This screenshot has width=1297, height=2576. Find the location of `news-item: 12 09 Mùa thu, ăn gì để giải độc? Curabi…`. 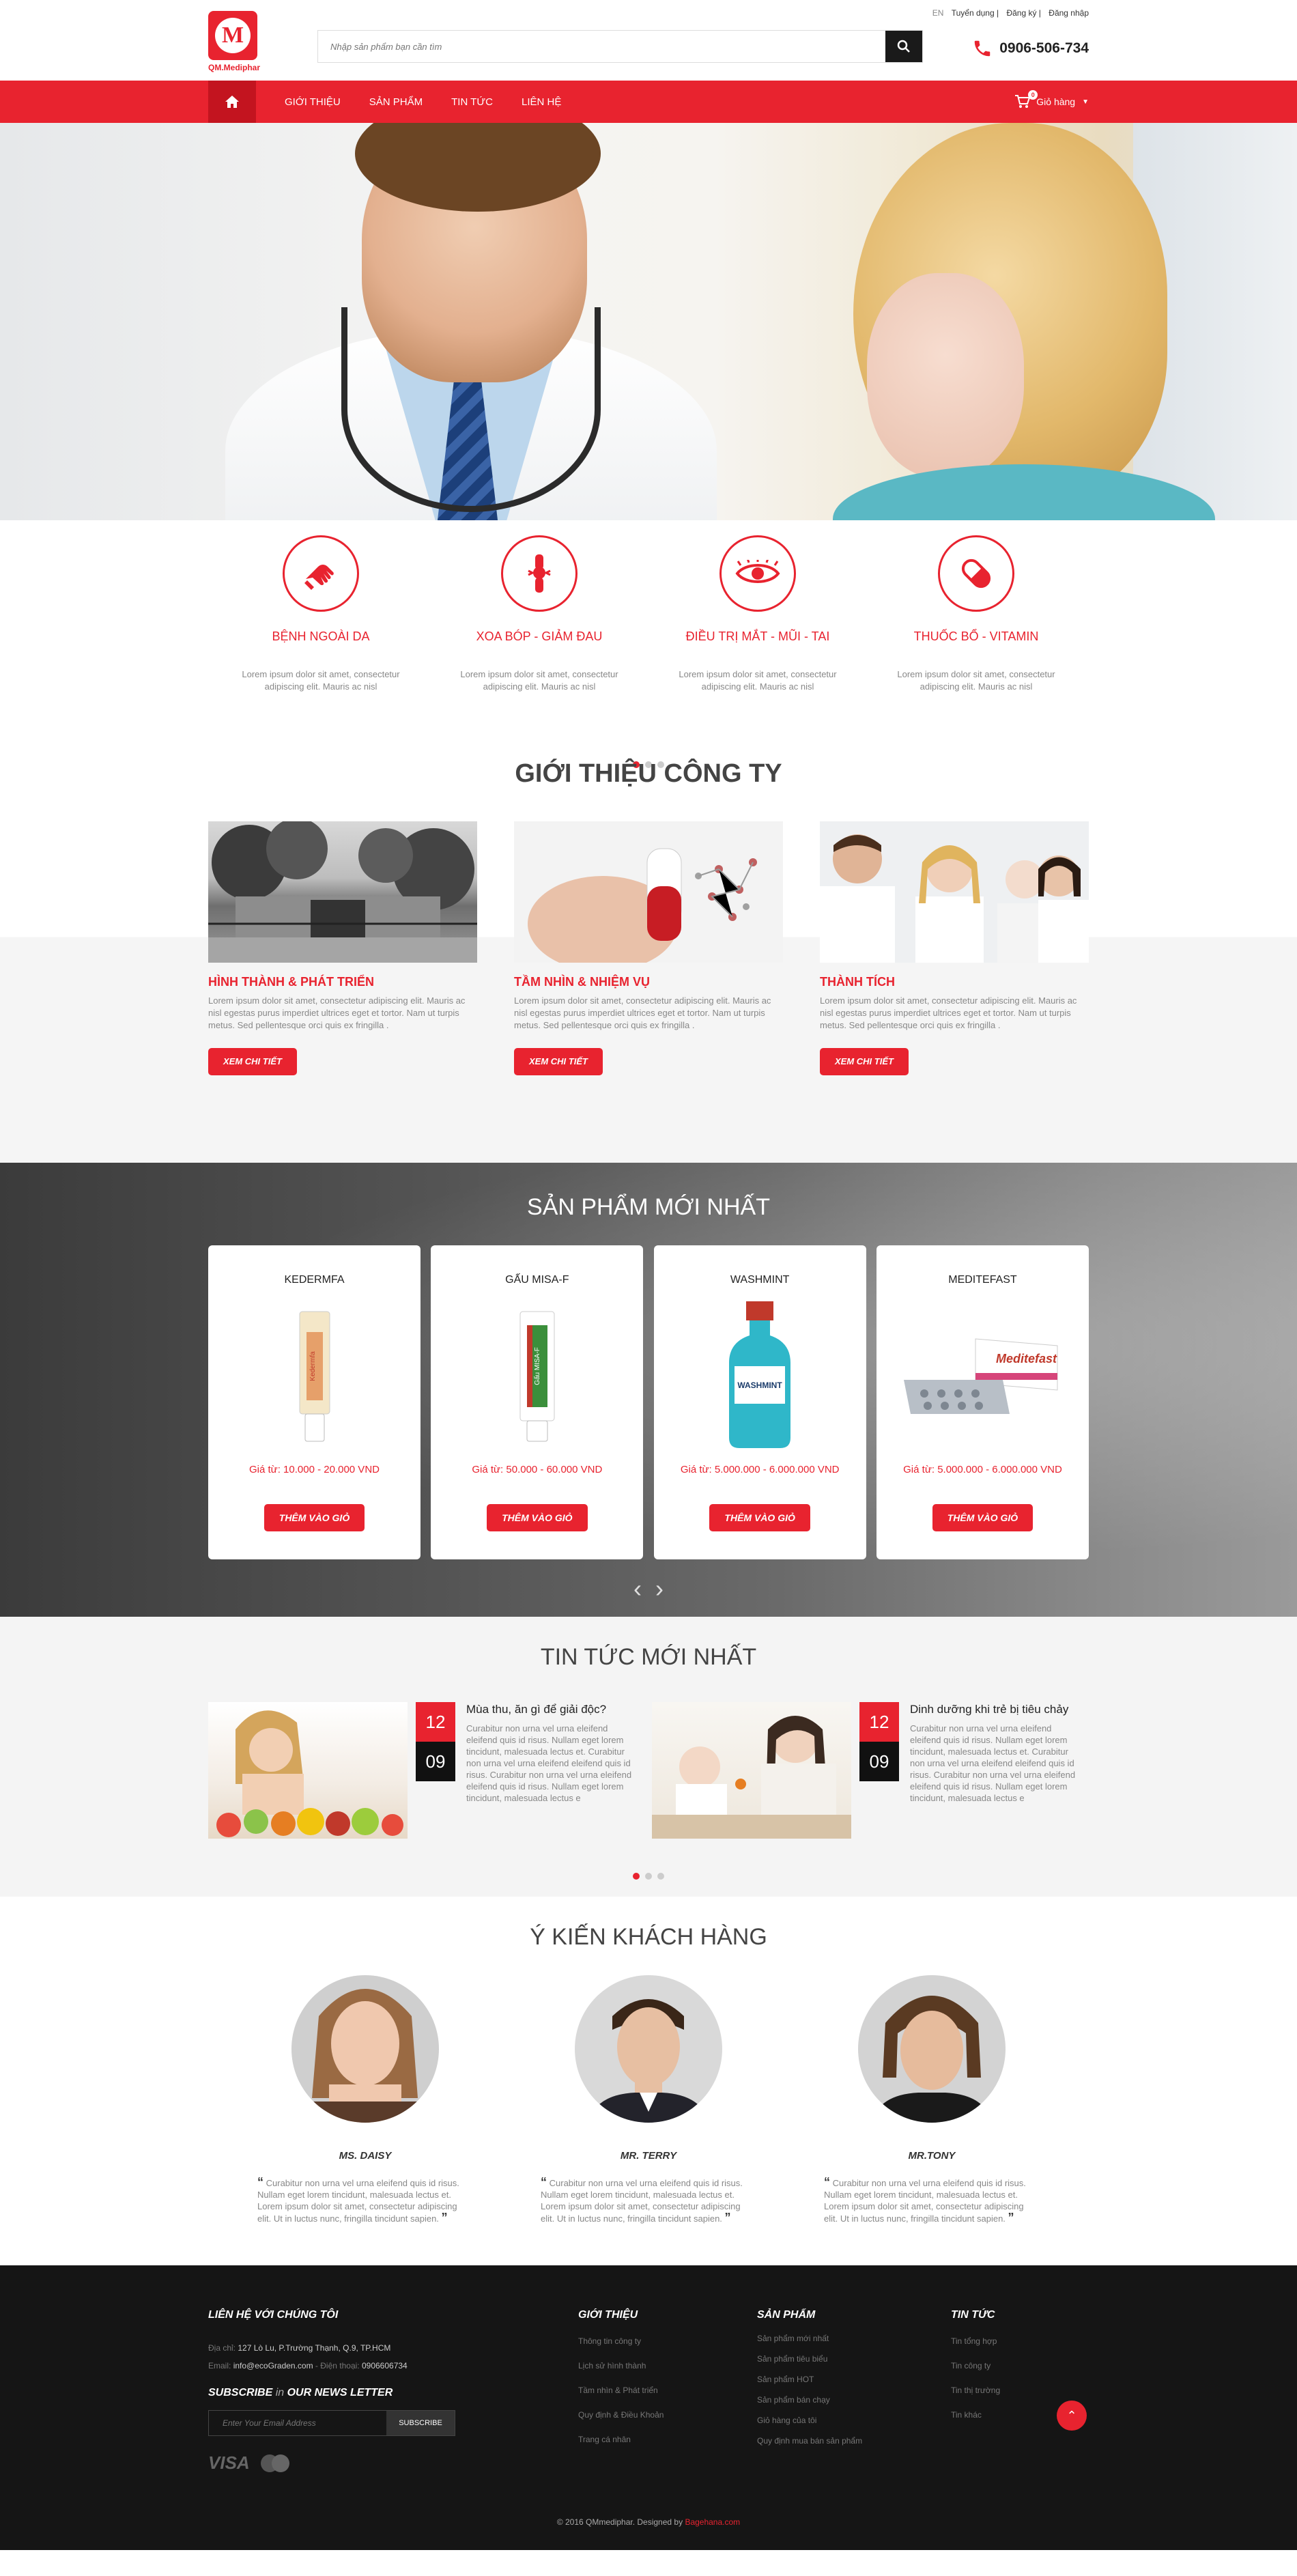

news-item: 12 09 Mùa thu, ăn gì để giải độc? Curabi… is located at coordinates (426, 1771).